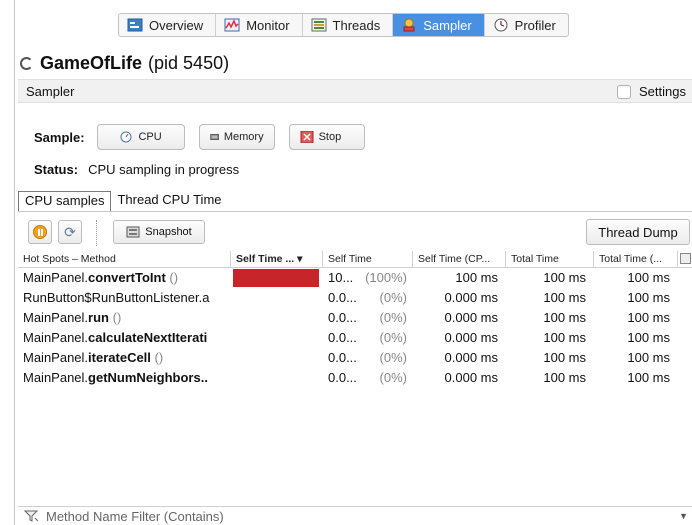  I want to click on cpu-button: CPU, so click(140, 137).